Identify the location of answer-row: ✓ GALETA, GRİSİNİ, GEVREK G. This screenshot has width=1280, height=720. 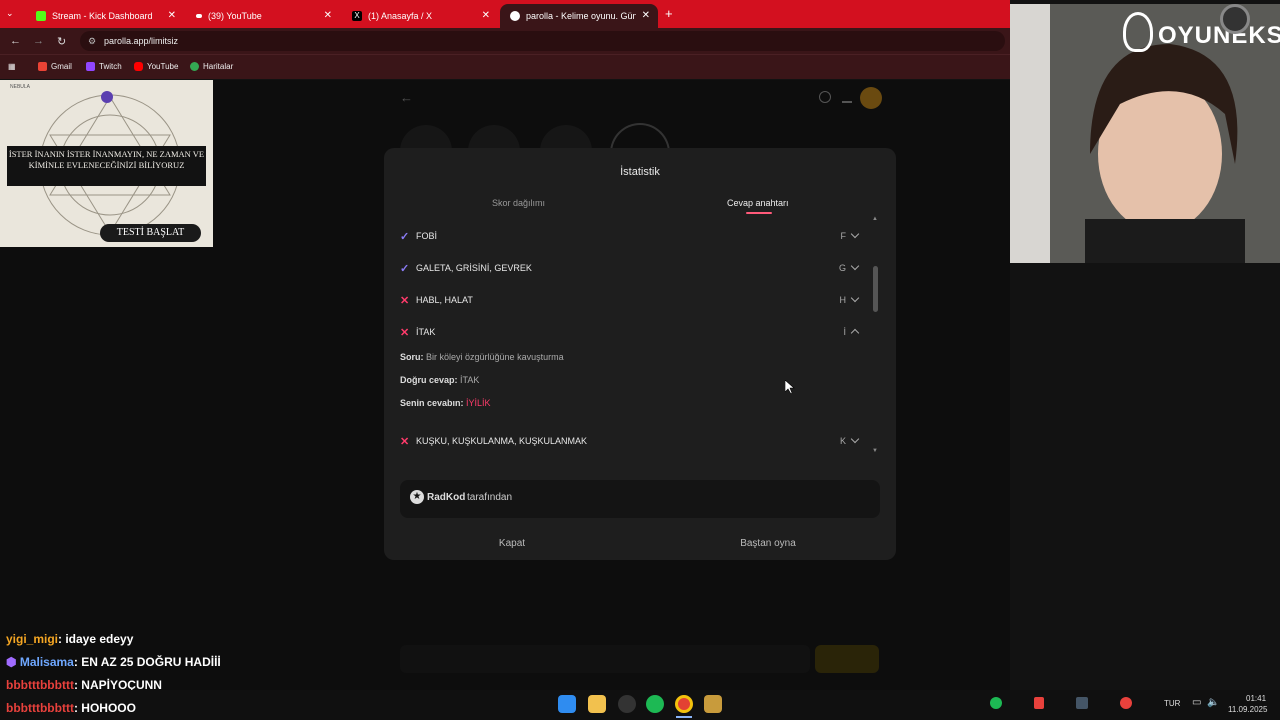
(634, 268).